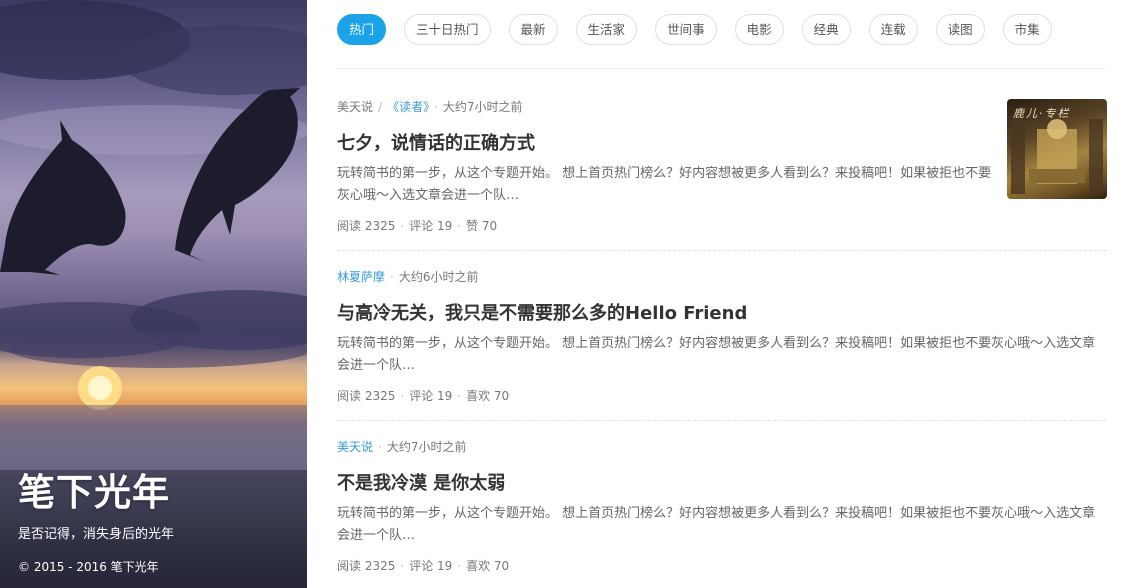 The width and height of the screenshot is (1131, 588). Describe the element at coordinates (1057, 149) in the screenshot. I see `article-thumbnail: 鹿儿·专栏` at that location.